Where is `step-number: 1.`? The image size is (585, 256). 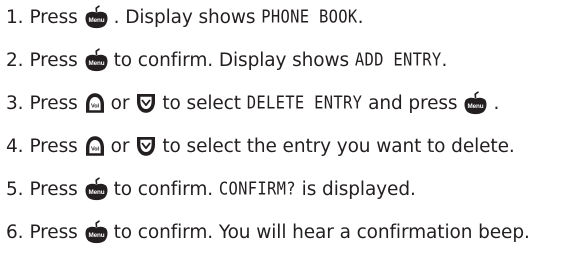 step-number: 1. is located at coordinates (15, 17).